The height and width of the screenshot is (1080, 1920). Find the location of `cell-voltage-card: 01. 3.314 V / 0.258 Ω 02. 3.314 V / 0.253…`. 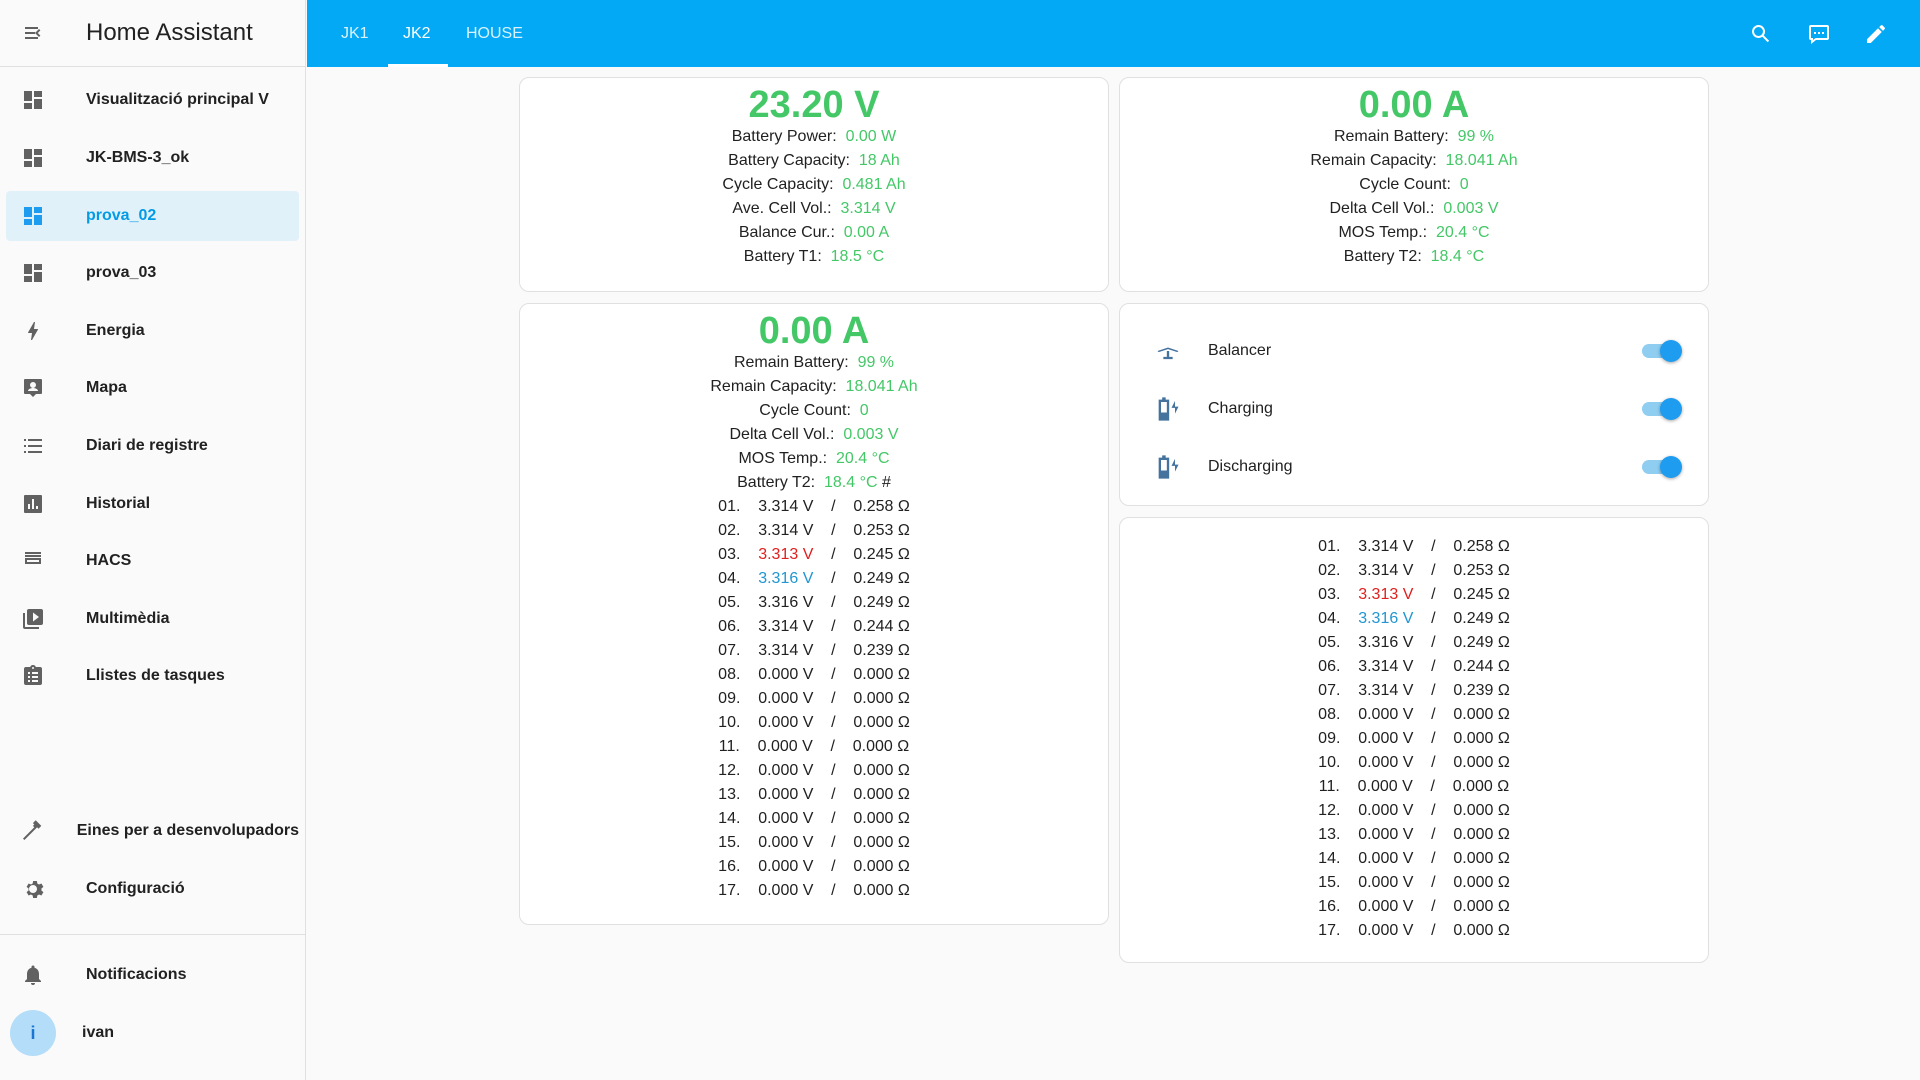

cell-voltage-card: 01. 3.314 V / 0.258 Ω 02. 3.314 V / 0.253… is located at coordinates (1414, 740).